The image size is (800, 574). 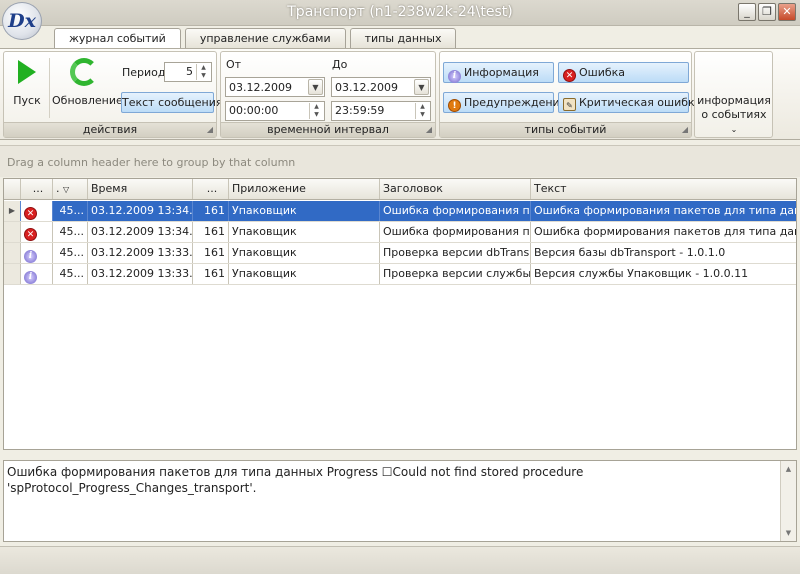 I want to click on column-header-application: Приложение, so click(x=303, y=189).